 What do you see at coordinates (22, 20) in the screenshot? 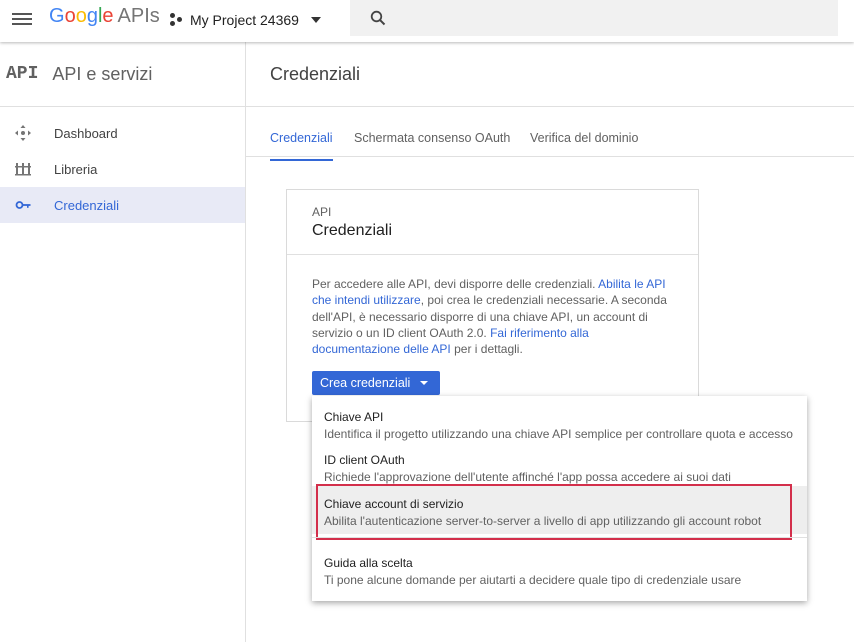
I see `menu-icon` at bounding box center [22, 20].